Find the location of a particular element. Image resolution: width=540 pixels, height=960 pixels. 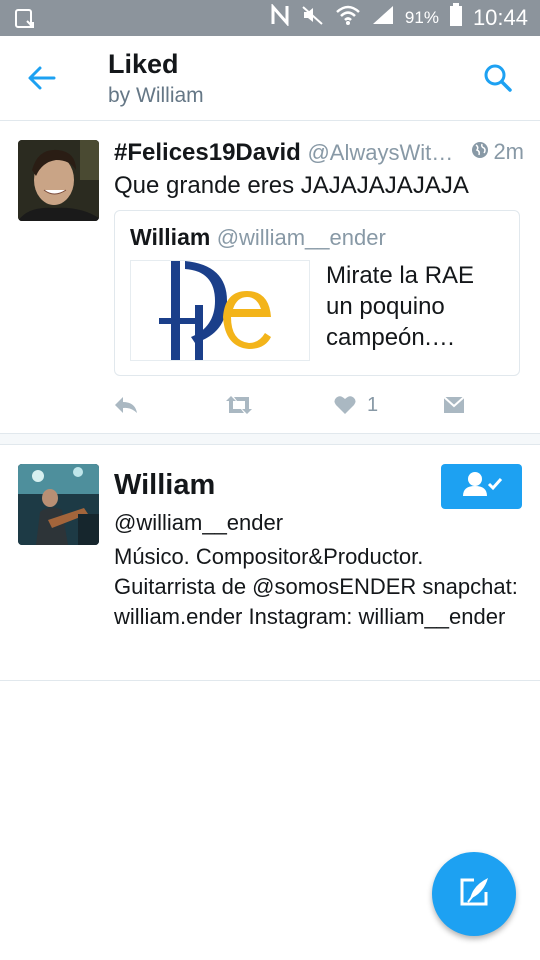

person-check-icon is located at coordinates (482, 486).